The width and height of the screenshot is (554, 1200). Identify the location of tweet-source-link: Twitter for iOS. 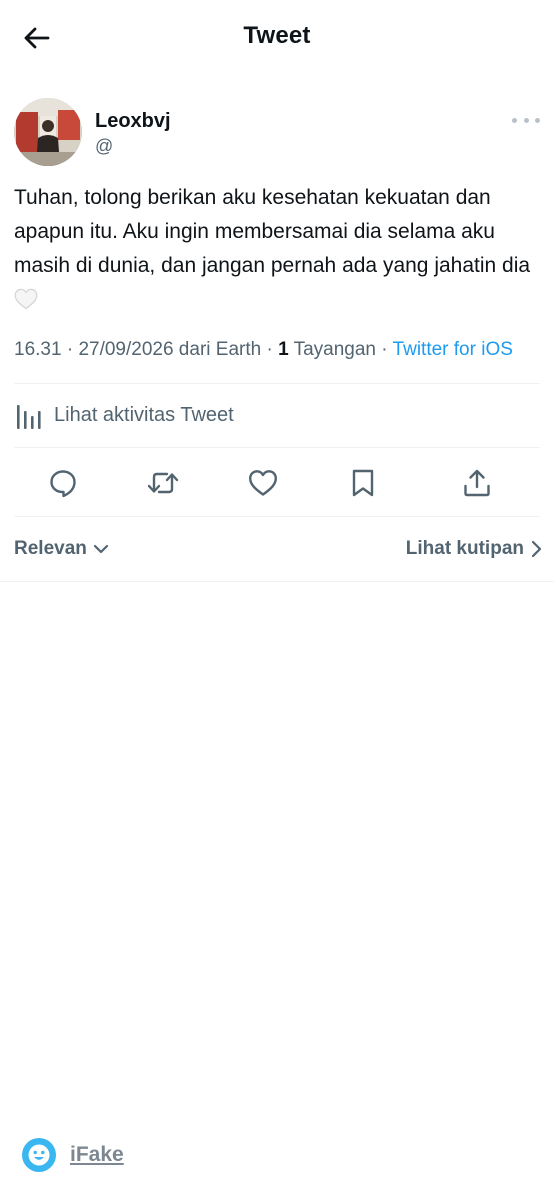
(453, 349).